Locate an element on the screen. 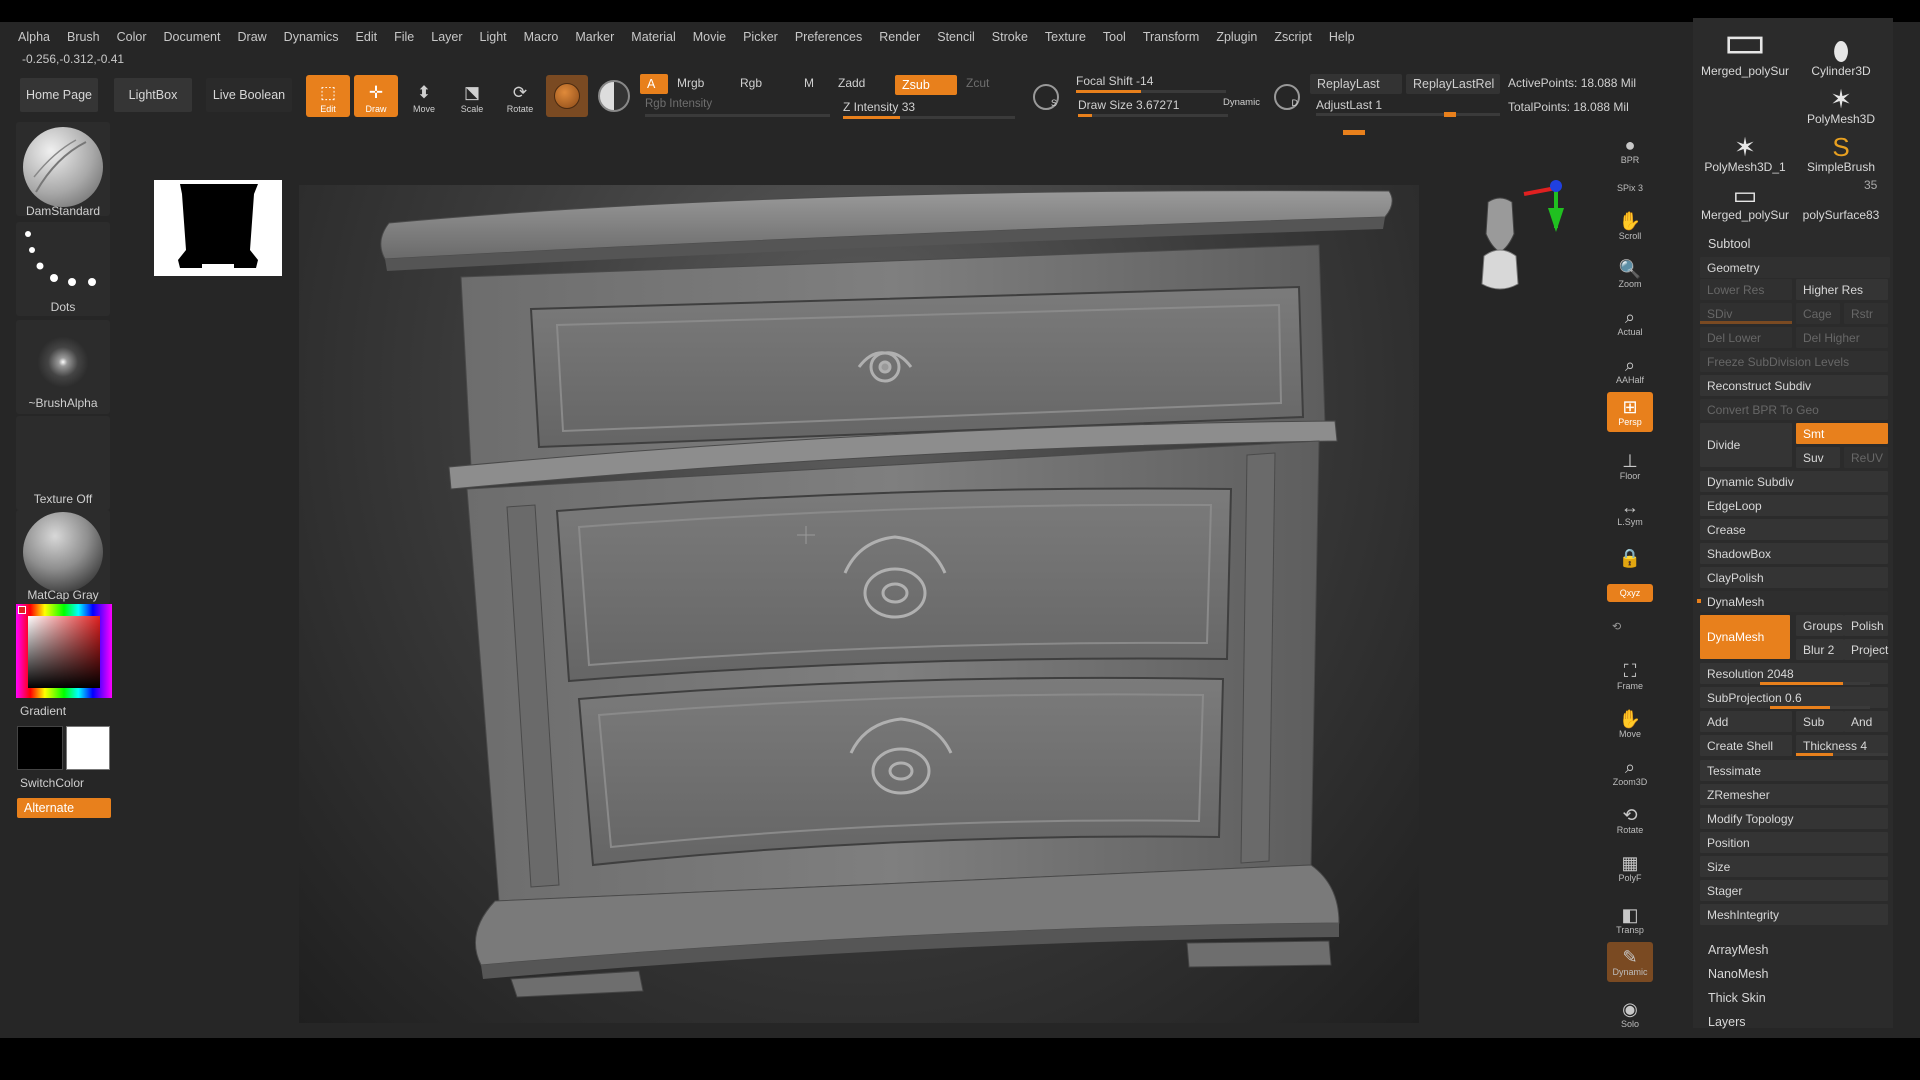 This screenshot has height=1080, width=1920. menu-draw: Draw is located at coordinates (252, 37).